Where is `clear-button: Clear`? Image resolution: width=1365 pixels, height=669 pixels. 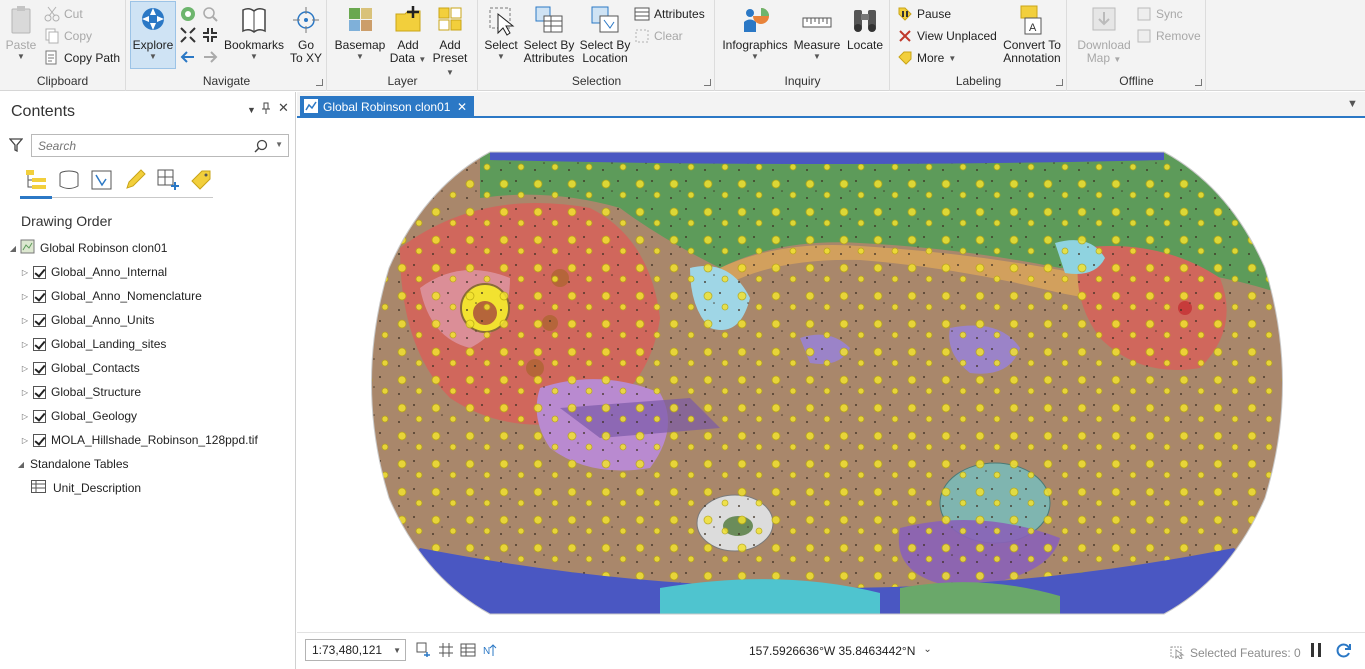
clear-button: Clear is located at coordinates (658, 36).